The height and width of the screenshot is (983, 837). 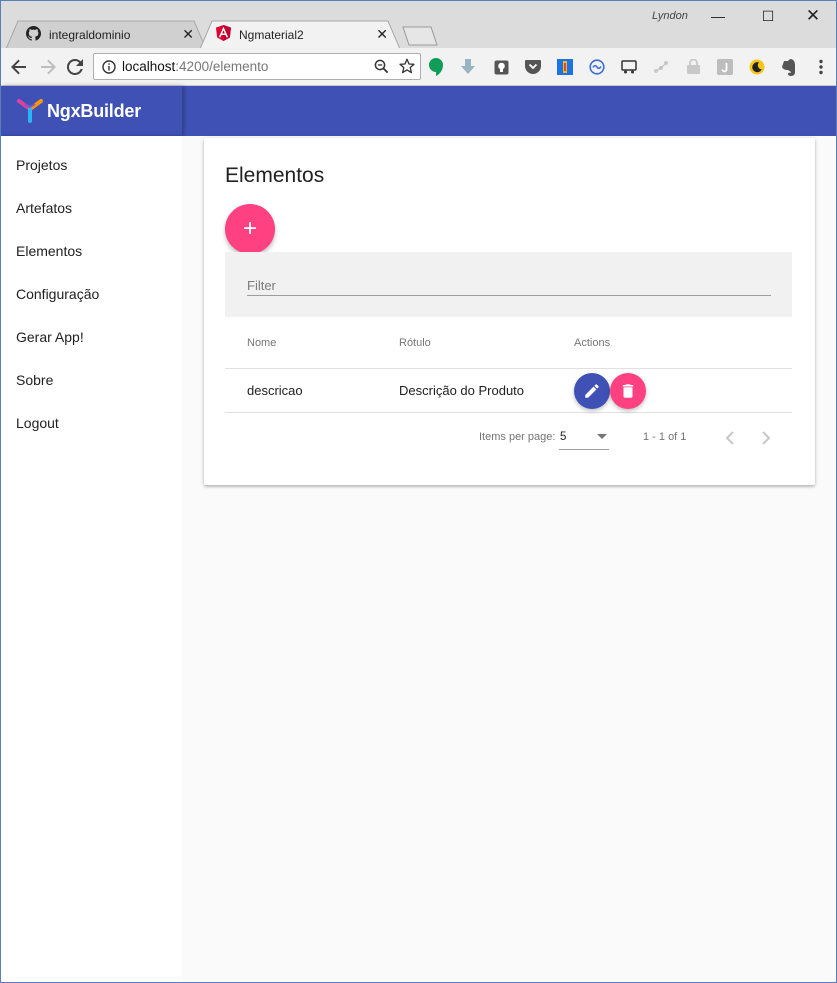 I want to click on new-tab-button, so click(x=420, y=36).